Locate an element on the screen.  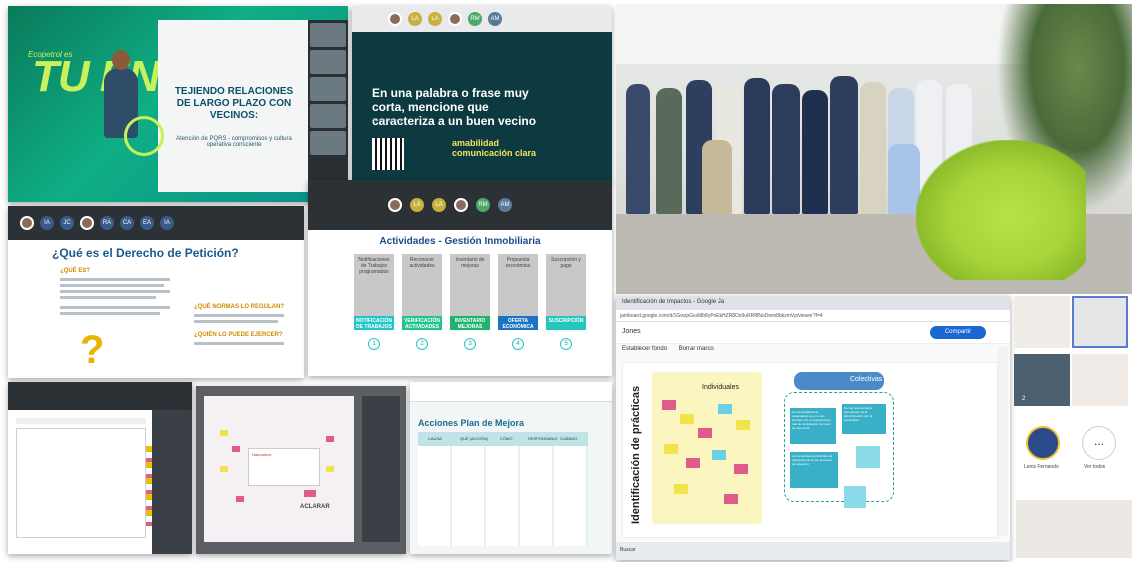
activity-box: Notificaciones de Trabajos programados is located at coordinates (374, 285).